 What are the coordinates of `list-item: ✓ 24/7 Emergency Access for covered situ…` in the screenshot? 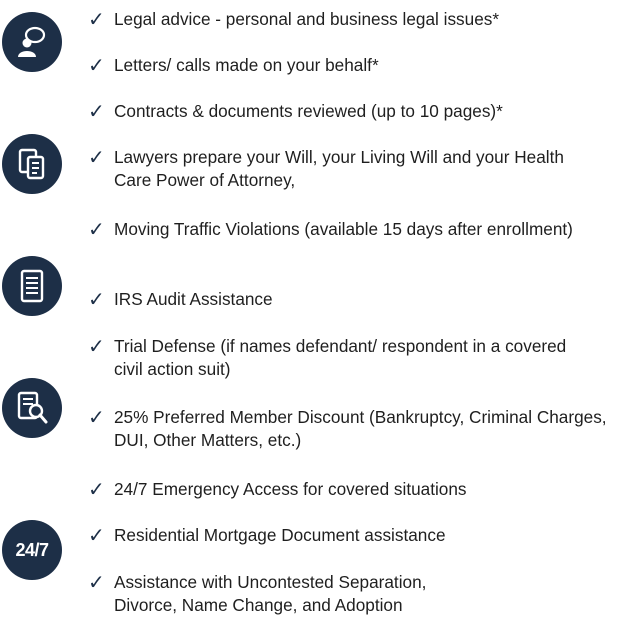 It's located at (358, 489).